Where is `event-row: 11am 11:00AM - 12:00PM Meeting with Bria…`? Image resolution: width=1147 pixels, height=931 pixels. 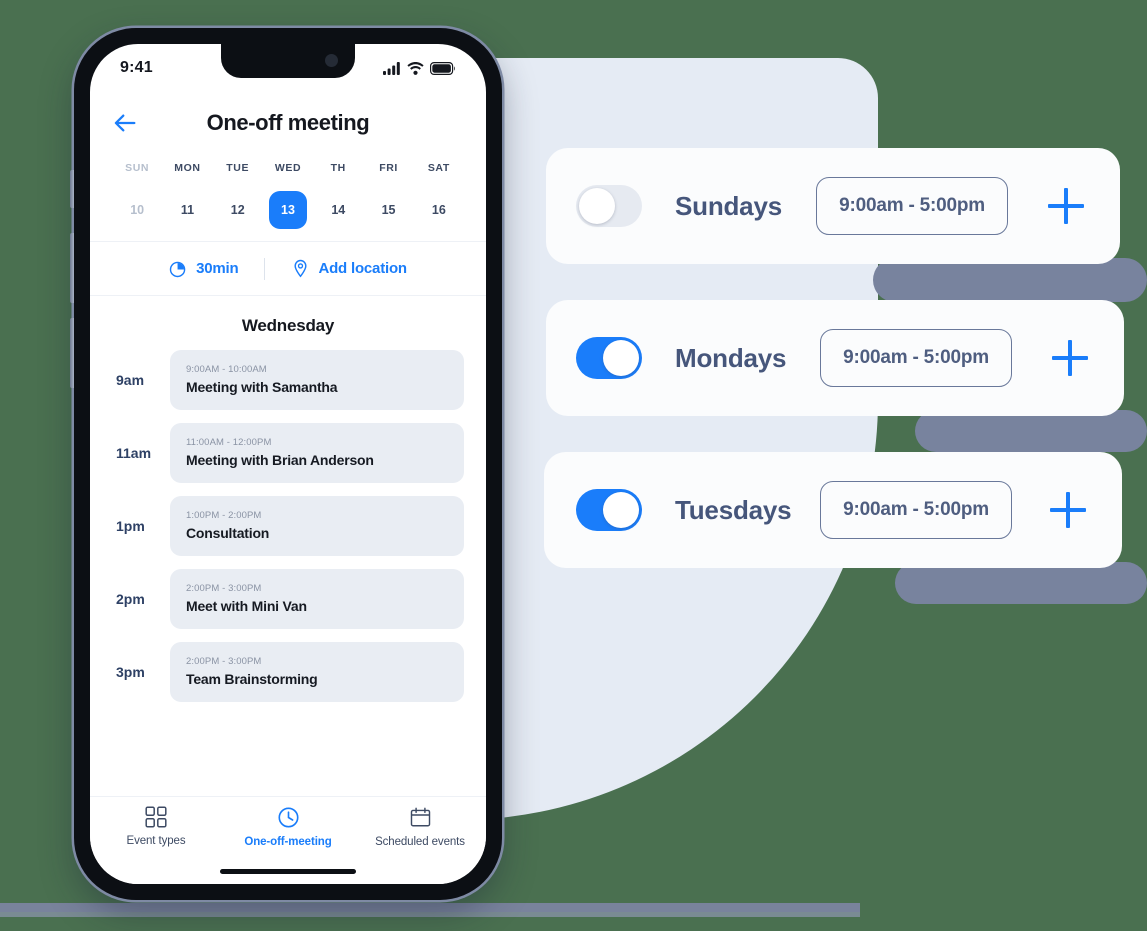 event-row: 11am 11:00AM - 12:00PM Meeting with Bria… is located at coordinates (288, 453).